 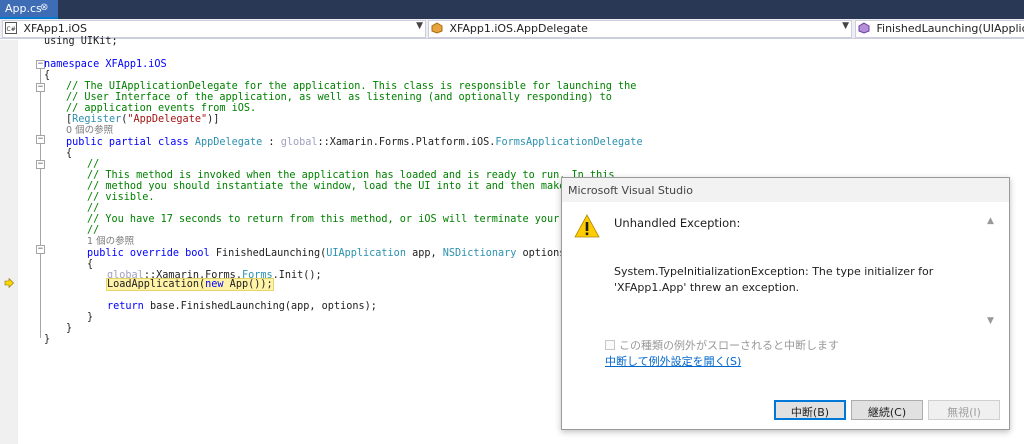 What do you see at coordinates (964, 410) in the screenshot?
I see `ignore-button: 無視(I)` at bounding box center [964, 410].